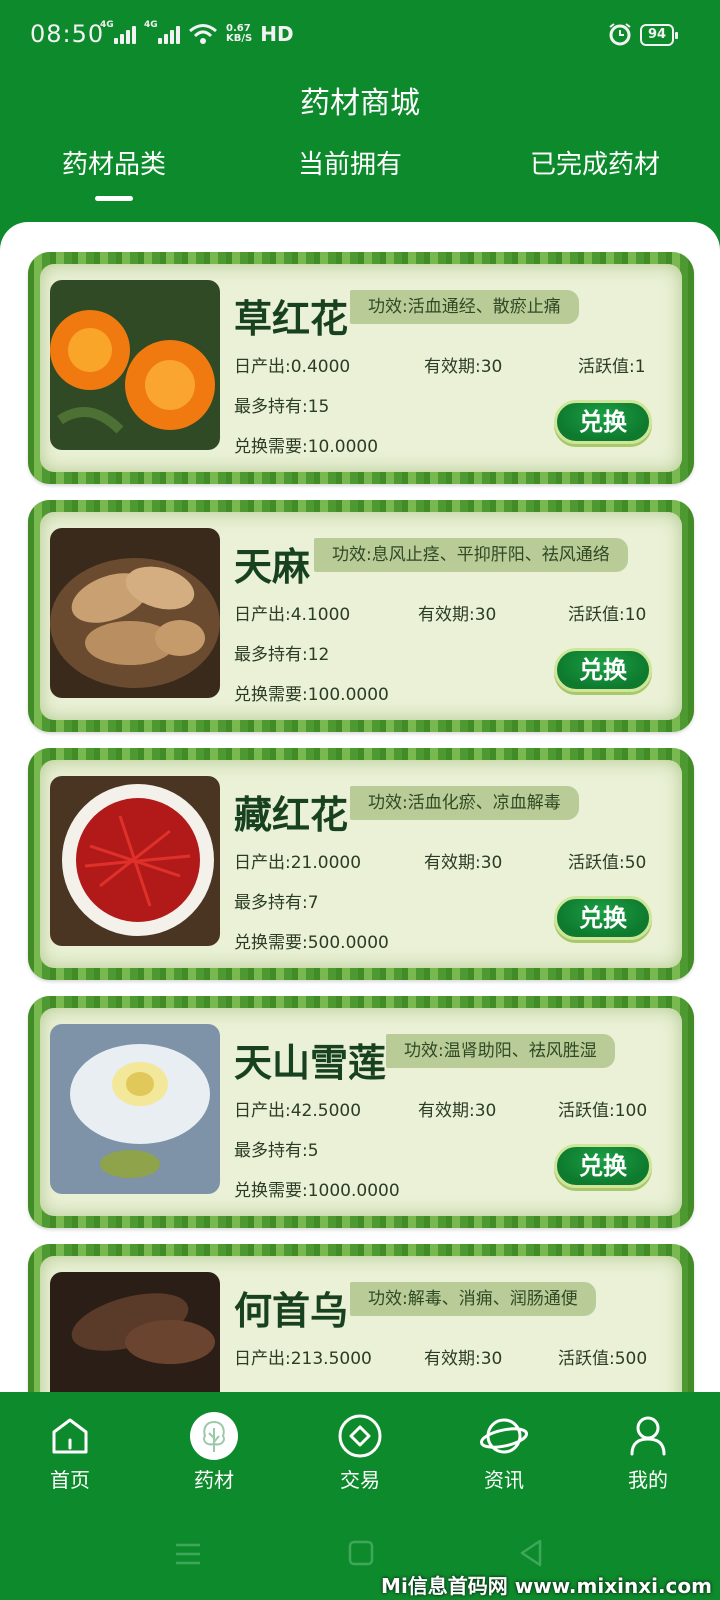  I want to click on nav-label: 资讯, so click(504, 1480).